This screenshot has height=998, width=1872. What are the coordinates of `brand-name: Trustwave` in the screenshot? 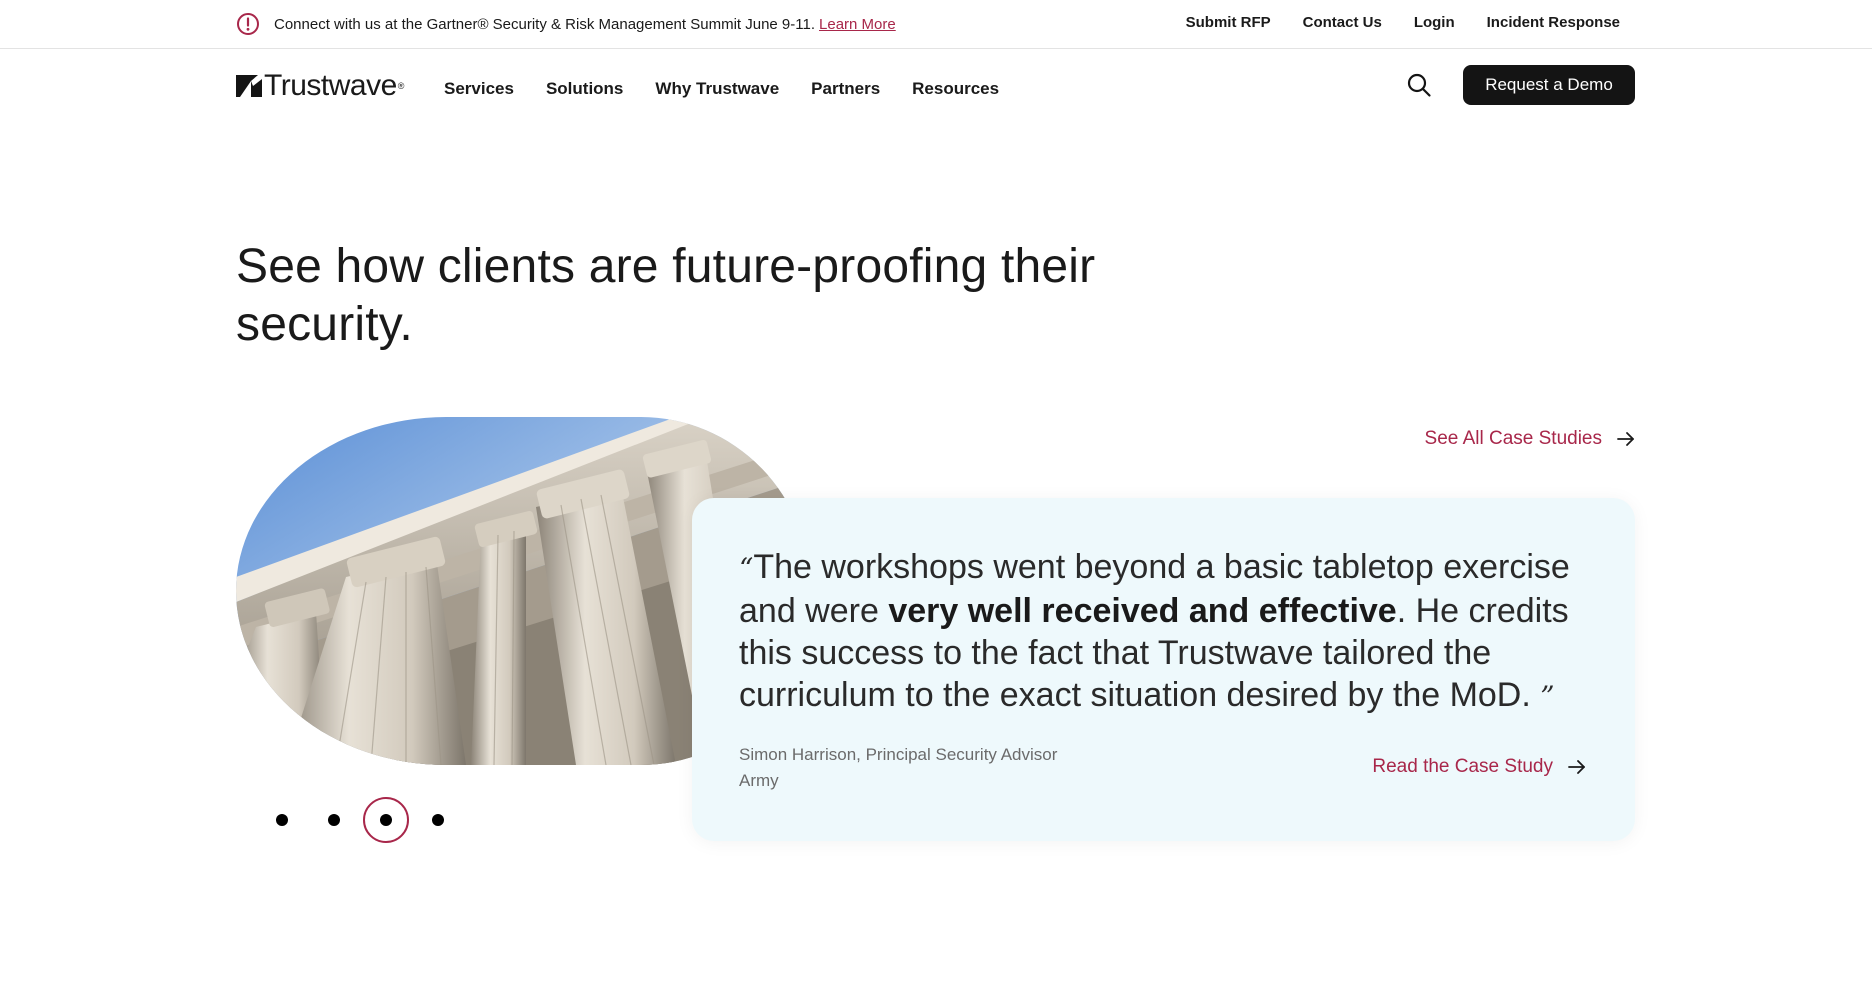 It's located at (330, 85).